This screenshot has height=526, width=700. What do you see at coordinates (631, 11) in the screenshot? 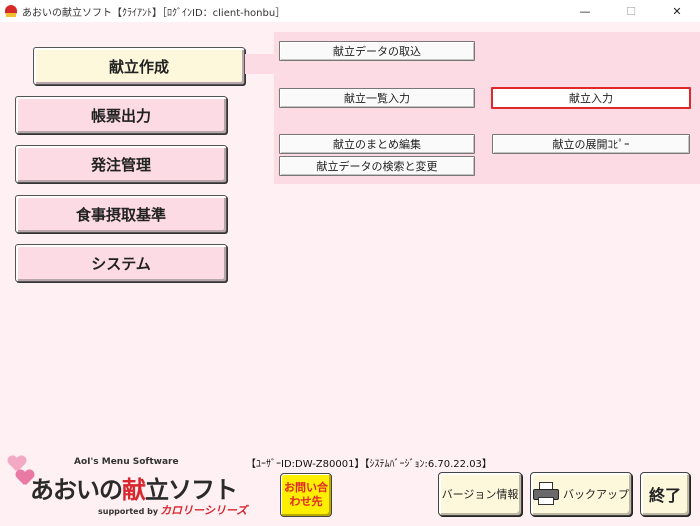
I see `maximize-button: ☐` at bounding box center [631, 11].